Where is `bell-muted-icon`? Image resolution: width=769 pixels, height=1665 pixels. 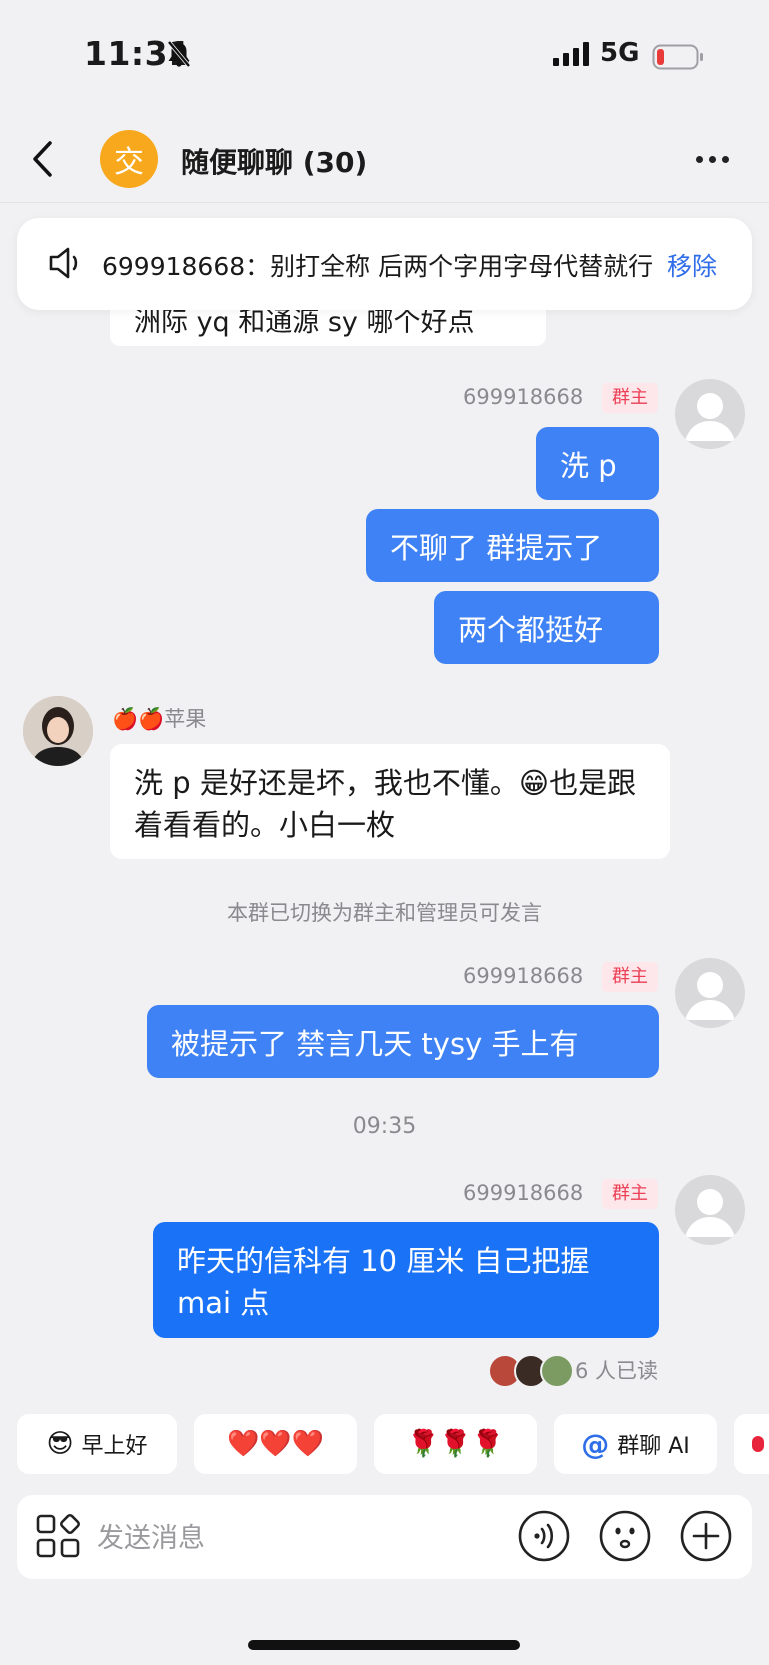 bell-muted-icon is located at coordinates (179, 56).